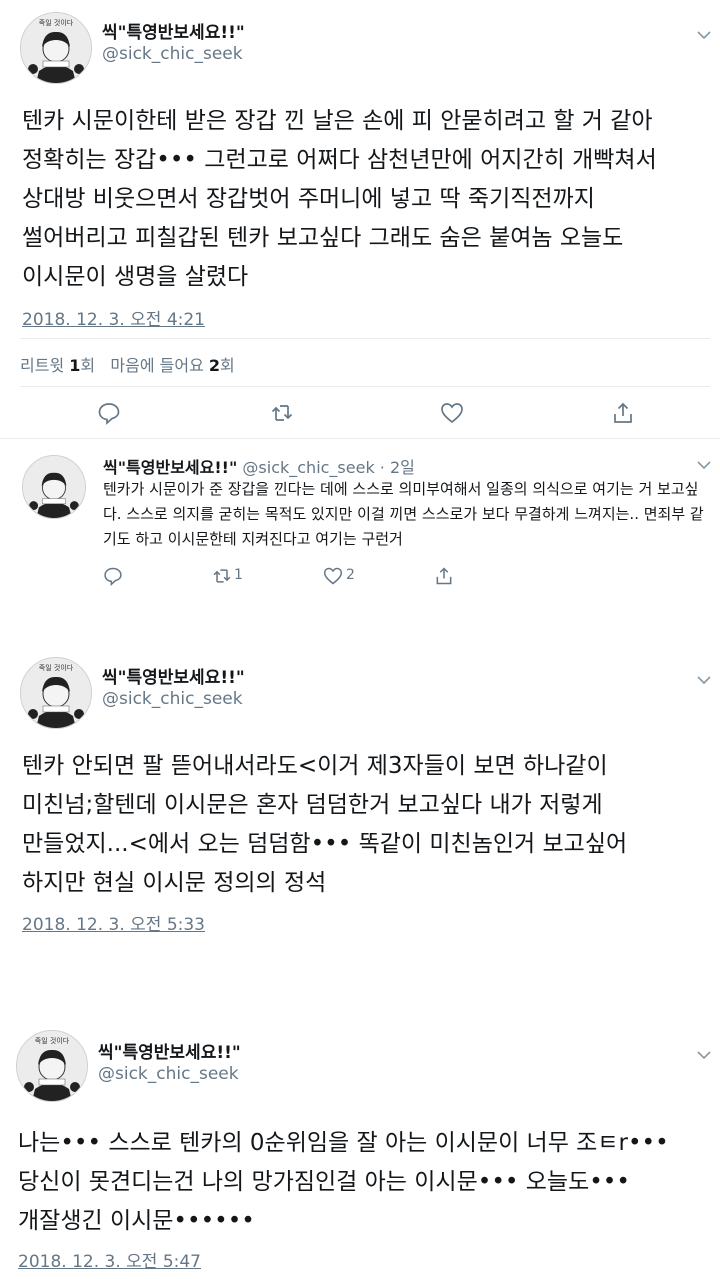  I want to click on reply-avatar, so click(54, 487).